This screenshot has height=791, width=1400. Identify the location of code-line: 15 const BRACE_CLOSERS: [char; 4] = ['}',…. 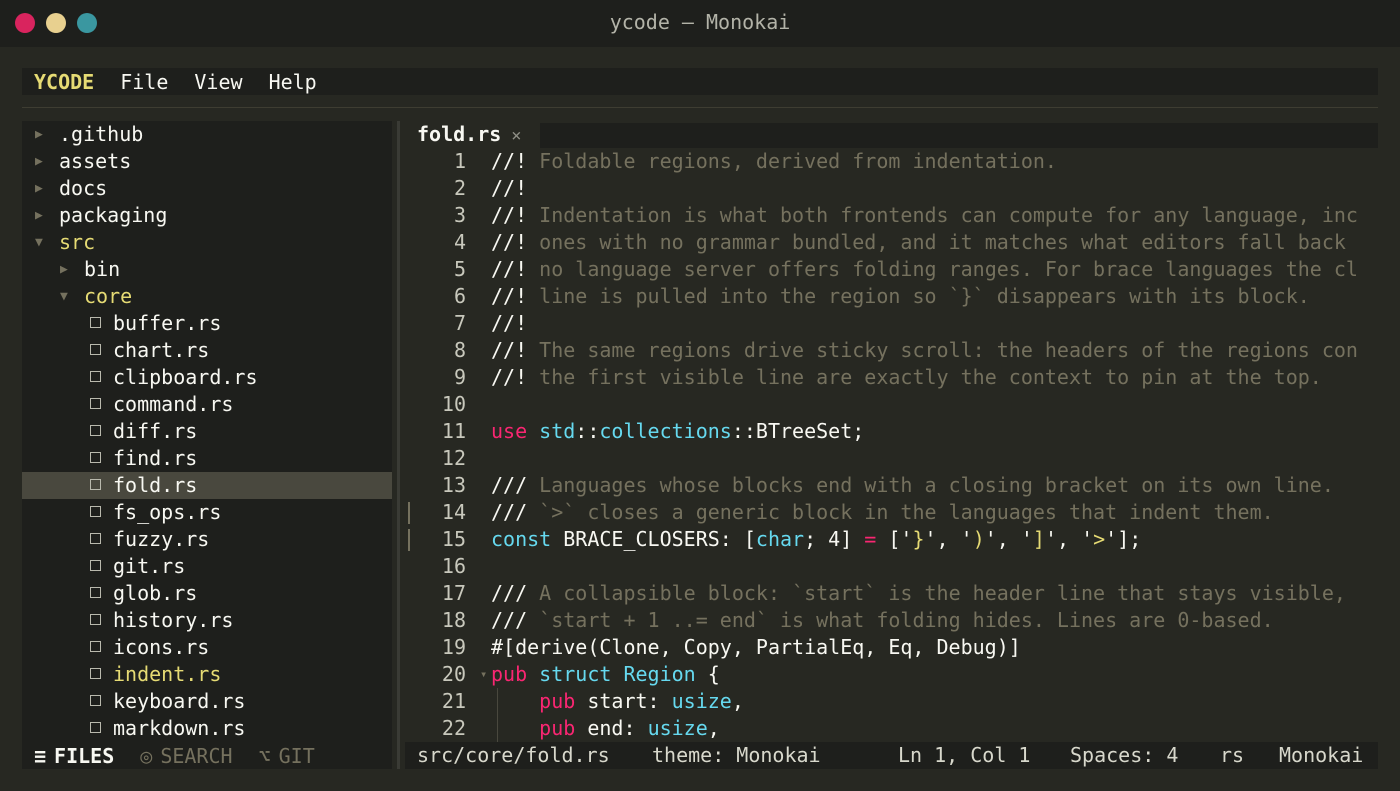
(891, 539).